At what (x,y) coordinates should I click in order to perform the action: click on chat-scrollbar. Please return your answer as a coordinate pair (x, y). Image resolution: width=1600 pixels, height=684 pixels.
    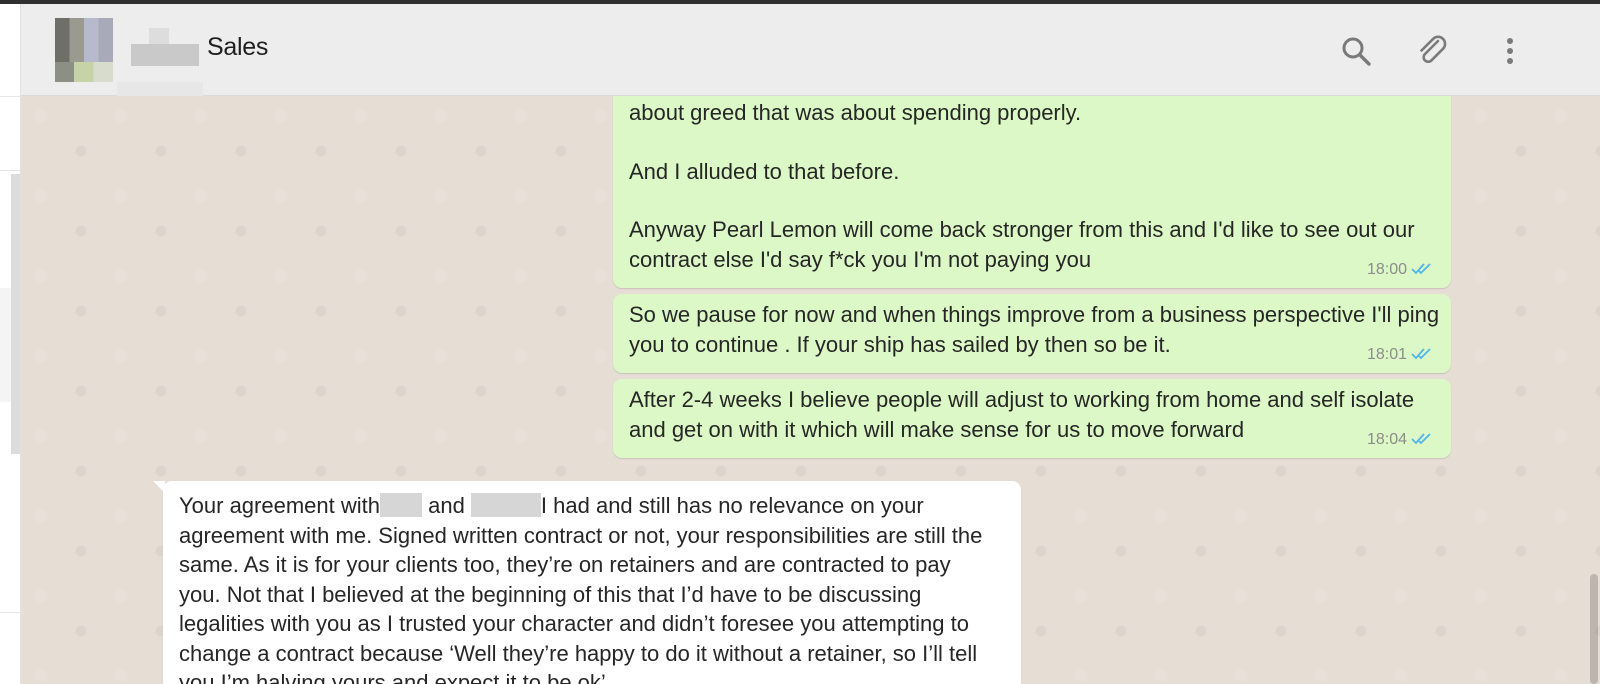
    Looking at the image, I should click on (1594, 629).